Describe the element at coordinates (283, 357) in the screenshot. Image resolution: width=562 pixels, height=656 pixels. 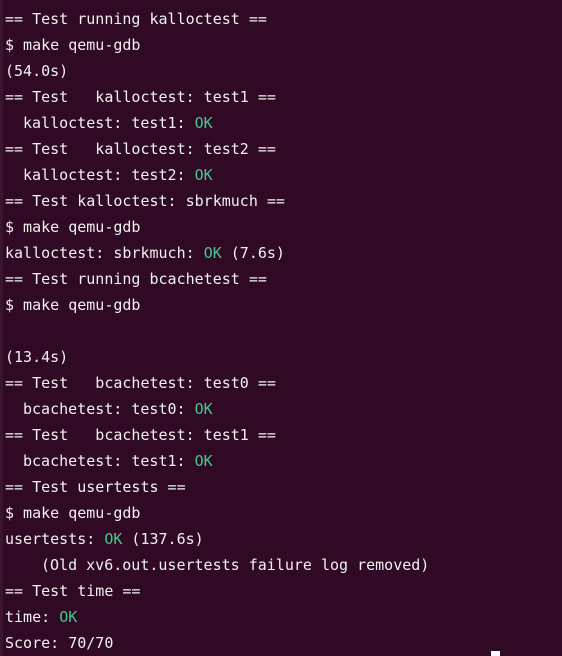
I see `terminal-line: (13.4s)` at that location.